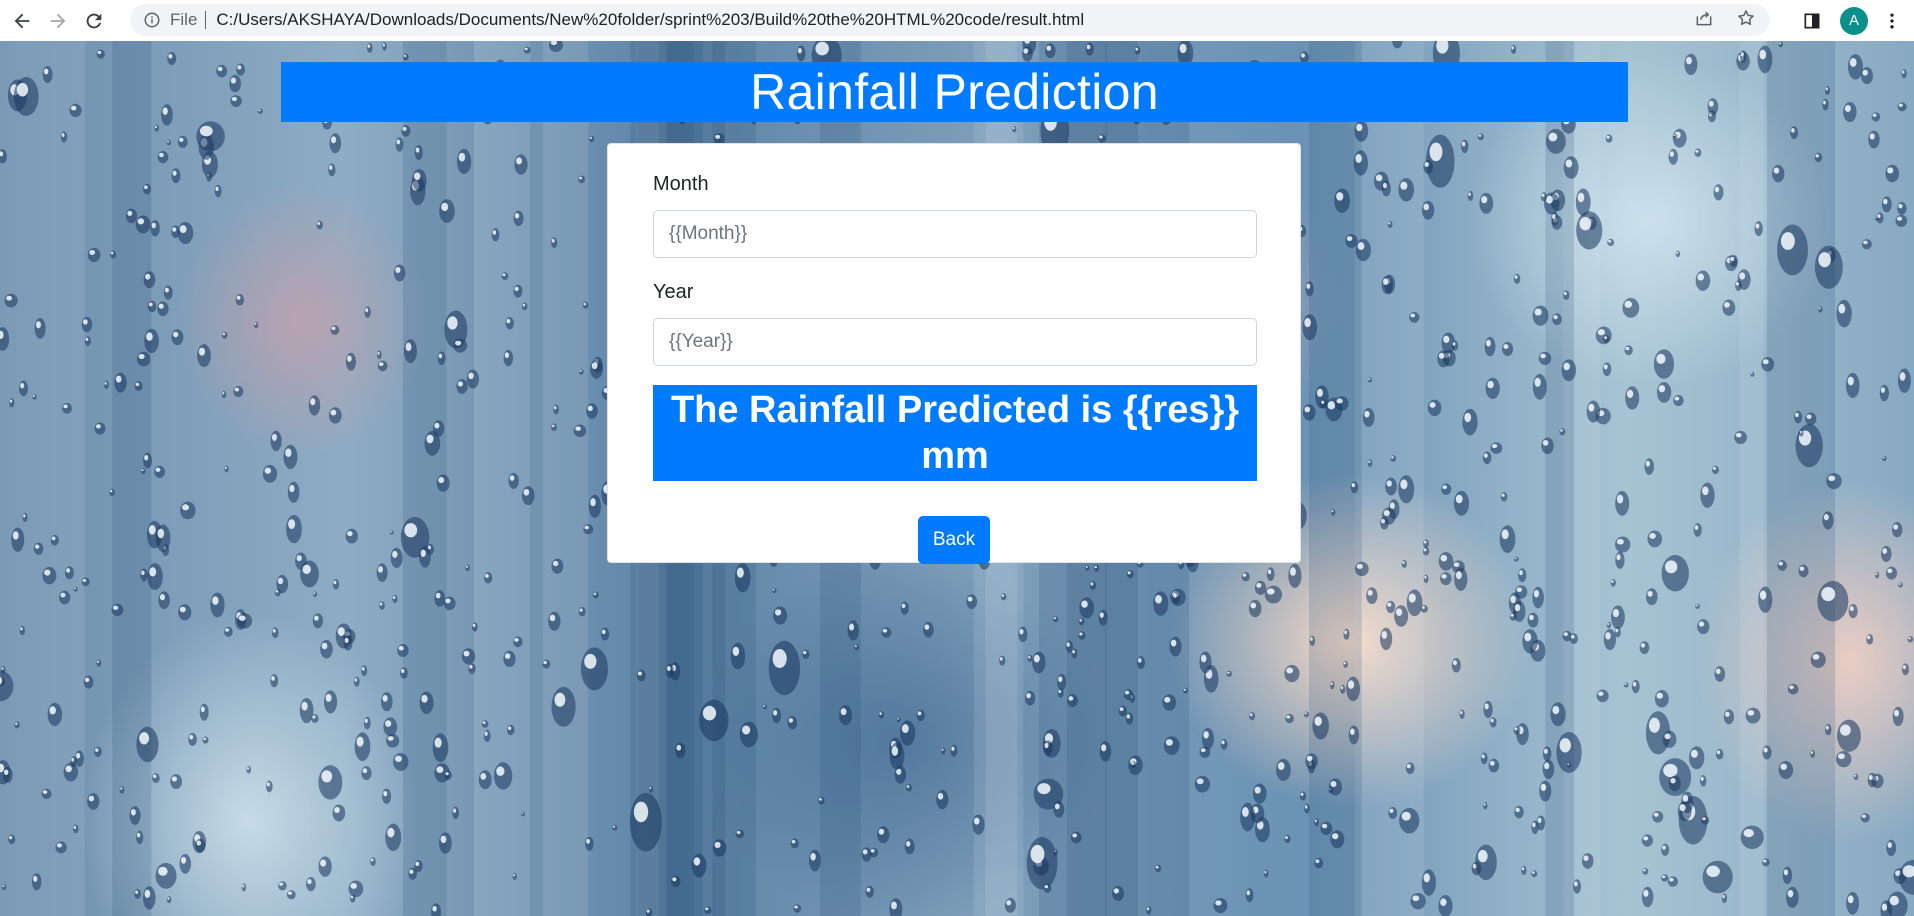 The height and width of the screenshot is (916, 1914). Describe the element at coordinates (94, 21) in the screenshot. I see `reload-icon` at that location.